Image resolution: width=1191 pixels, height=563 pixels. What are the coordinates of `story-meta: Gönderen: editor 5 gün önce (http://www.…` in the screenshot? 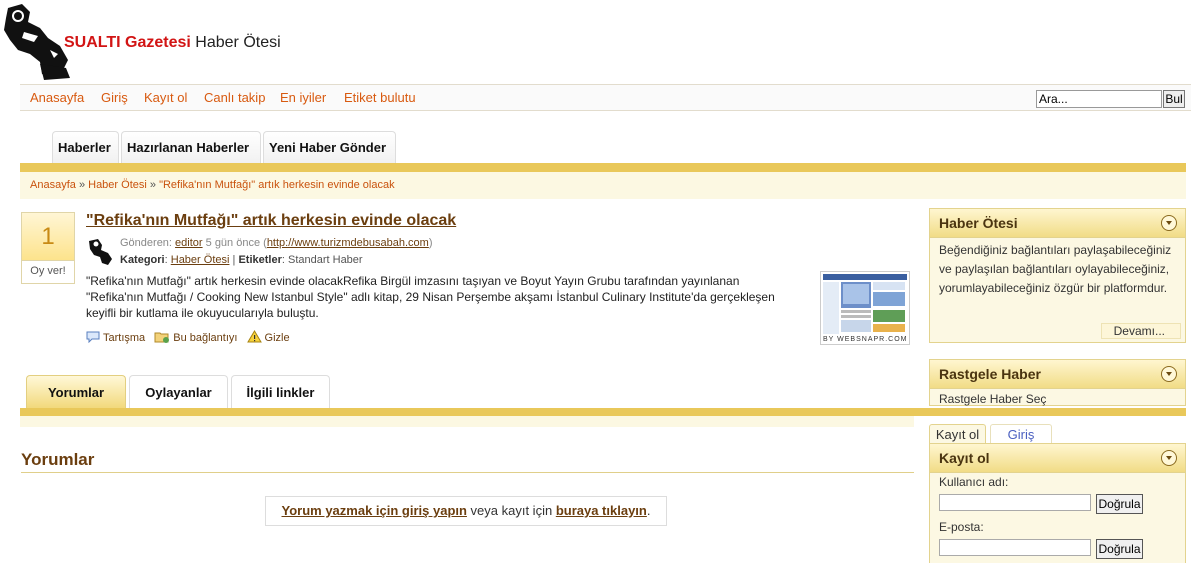 It's located at (276, 243).